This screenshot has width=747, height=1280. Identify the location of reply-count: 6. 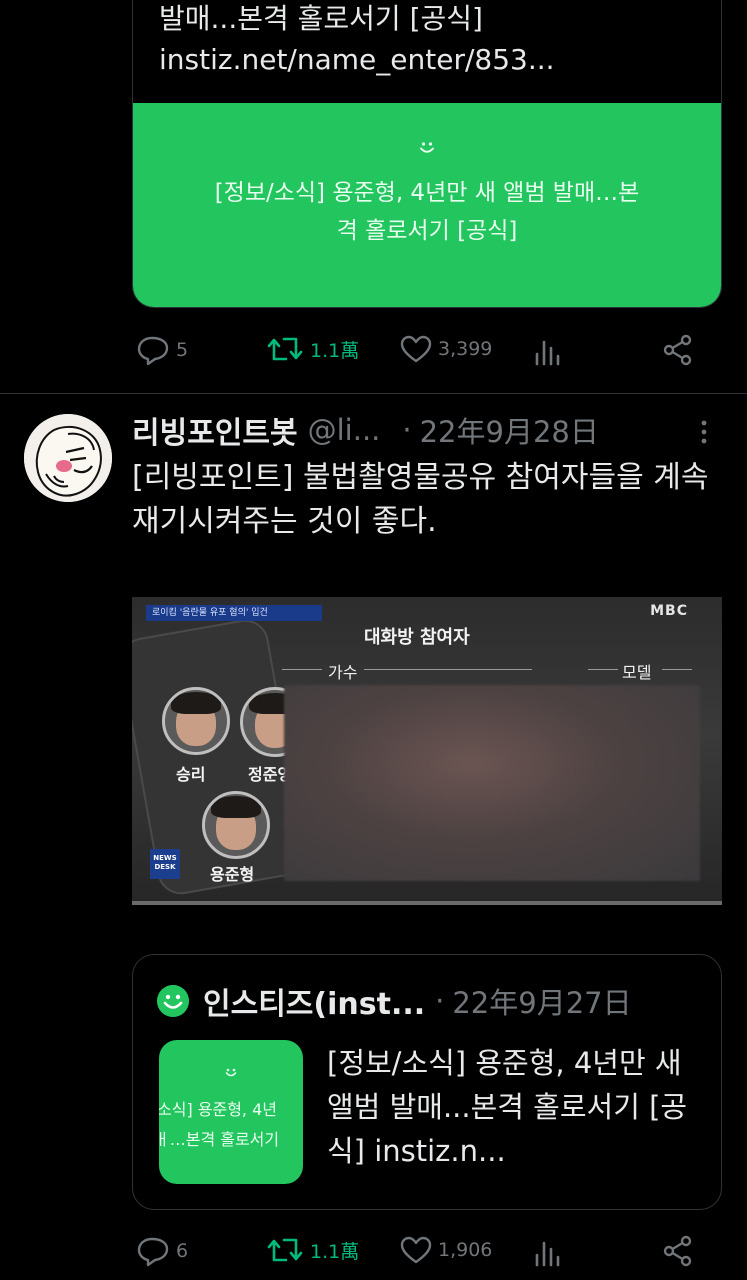
(182, 1251).